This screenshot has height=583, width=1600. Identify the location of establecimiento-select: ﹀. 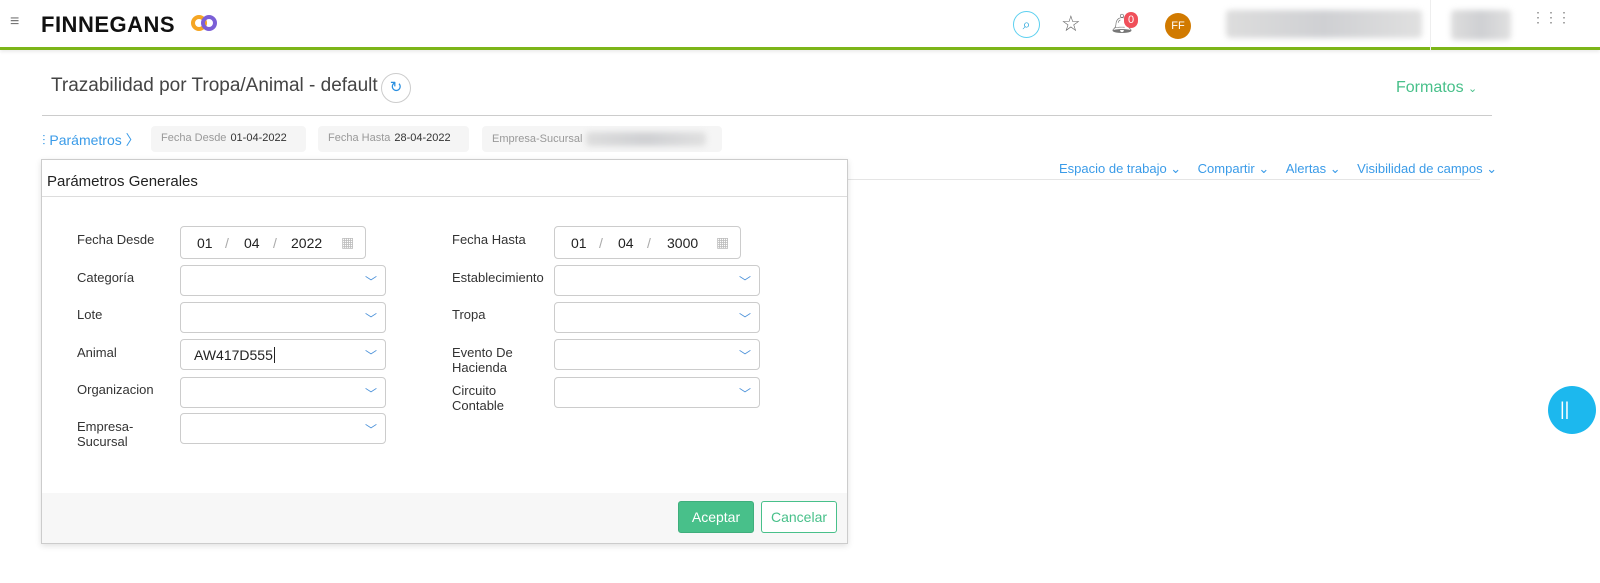
(657, 280).